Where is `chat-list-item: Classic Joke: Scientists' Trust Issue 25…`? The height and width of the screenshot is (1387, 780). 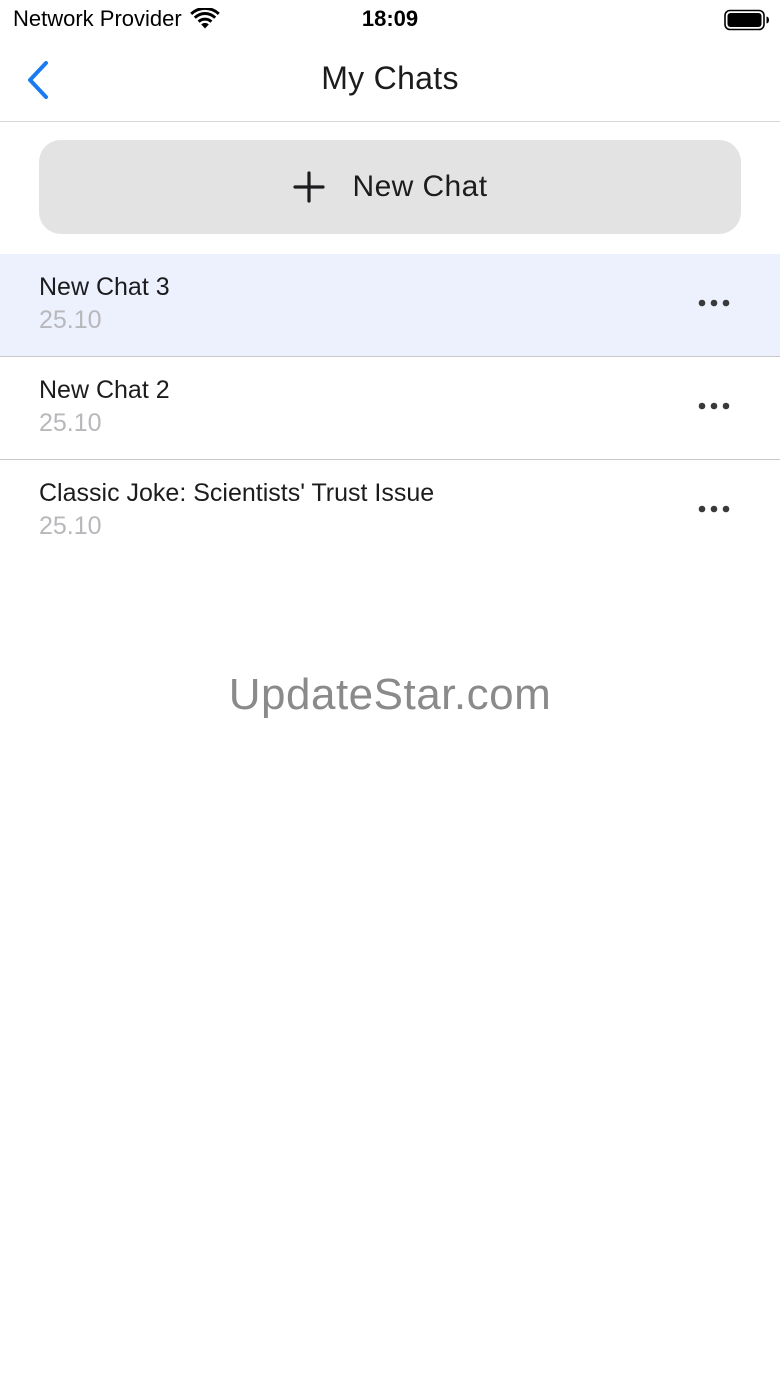
chat-list-item: Classic Joke: Scientists' Trust Issue 25… is located at coordinates (390, 511).